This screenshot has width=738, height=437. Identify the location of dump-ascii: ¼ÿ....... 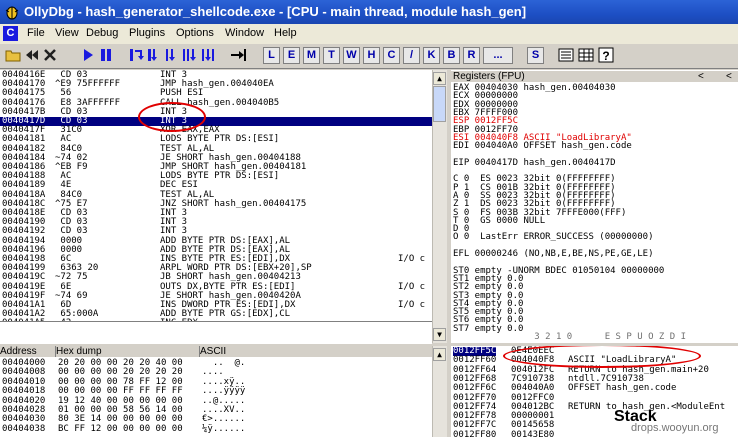
(224, 428).